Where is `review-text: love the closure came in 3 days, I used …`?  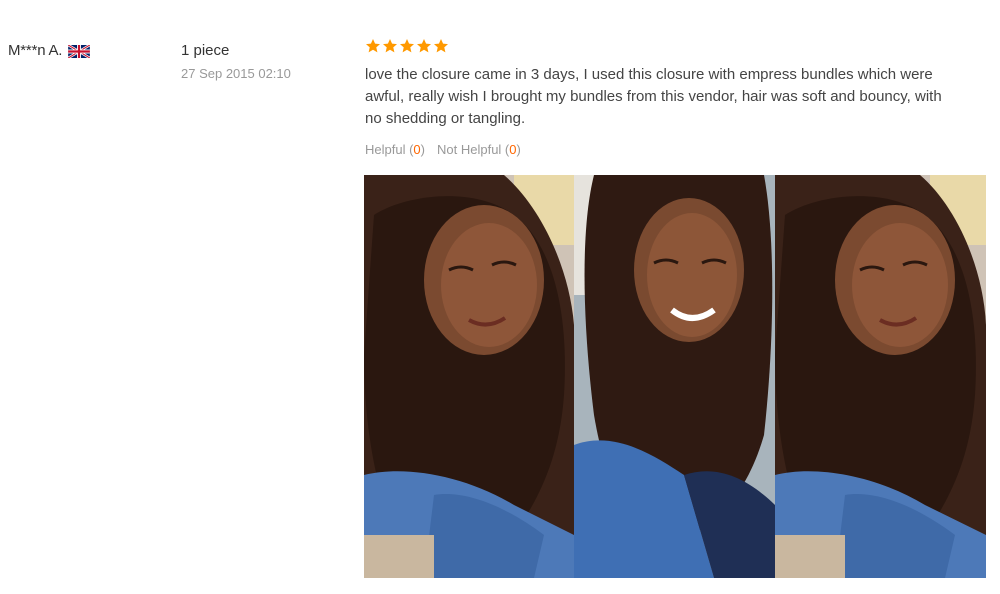 review-text: love the closure came in 3 days, I used … is located at coordinates (653, 96).